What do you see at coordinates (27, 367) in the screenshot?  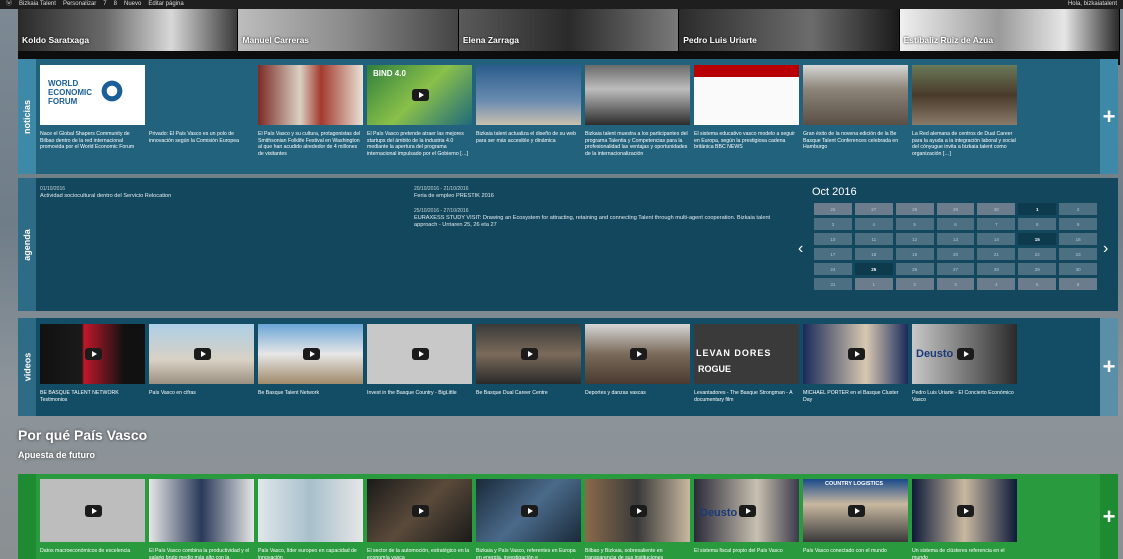 I see `videos-side-tab: videos` at bounding box center [27, 367].